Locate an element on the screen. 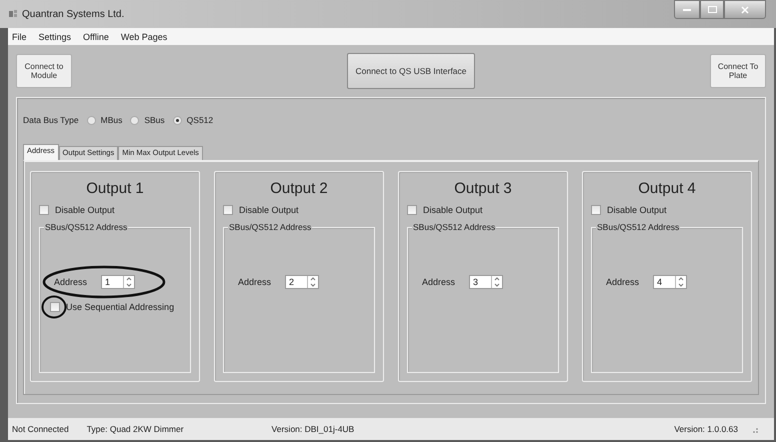 The image size is (776, 442). output-title: Output 1 is located at coordinates (115, 188).